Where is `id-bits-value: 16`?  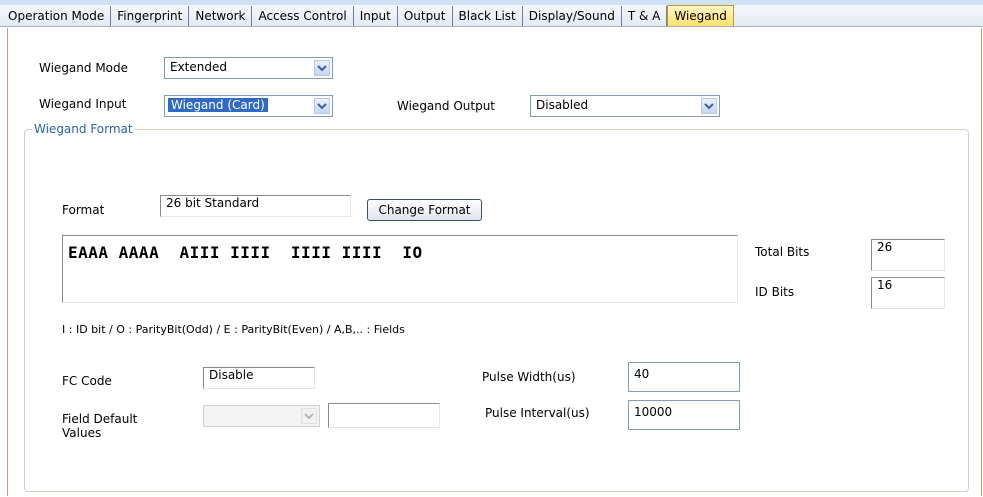
id-bits-value: 16 is located at coordinates (885, 285).